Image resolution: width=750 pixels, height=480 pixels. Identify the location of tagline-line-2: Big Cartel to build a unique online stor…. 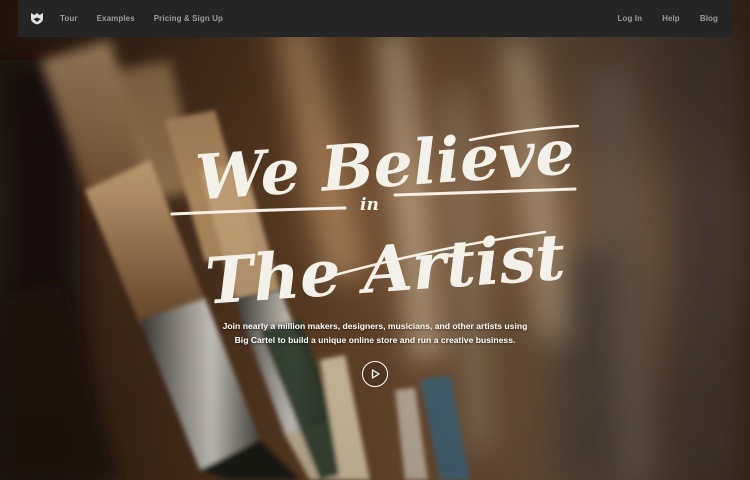
(375, 340).